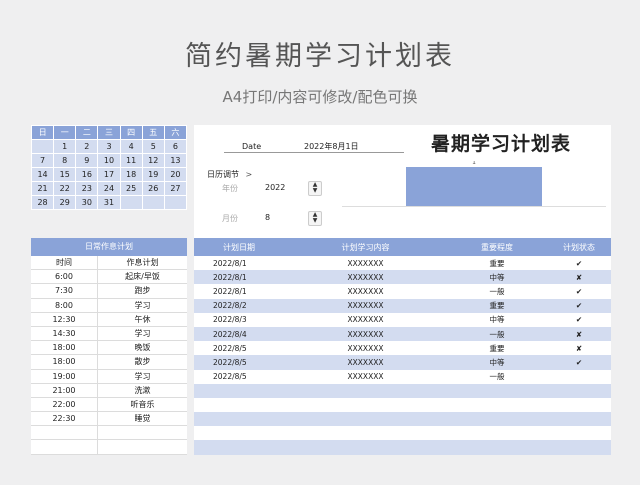  Describe the element at coordinates (42, 188) in the screenshot. I see `calendar-day: 21` at that location.